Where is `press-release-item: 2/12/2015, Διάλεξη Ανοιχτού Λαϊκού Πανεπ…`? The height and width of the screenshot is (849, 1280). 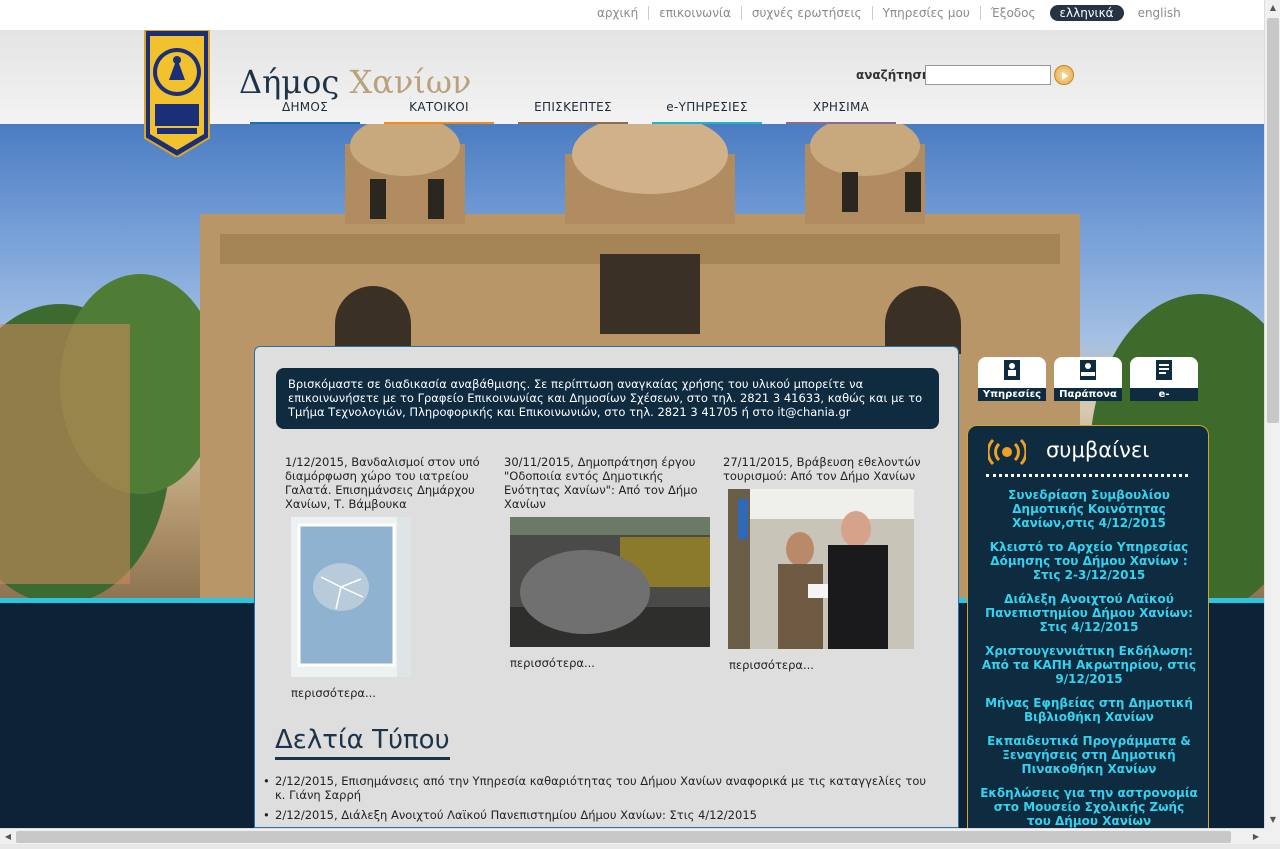 press-release-item: 2/12/2015, Διάλεξη Ανοιχτού Λαϊκού Πανεπ… is located at coordinates (599, 815).